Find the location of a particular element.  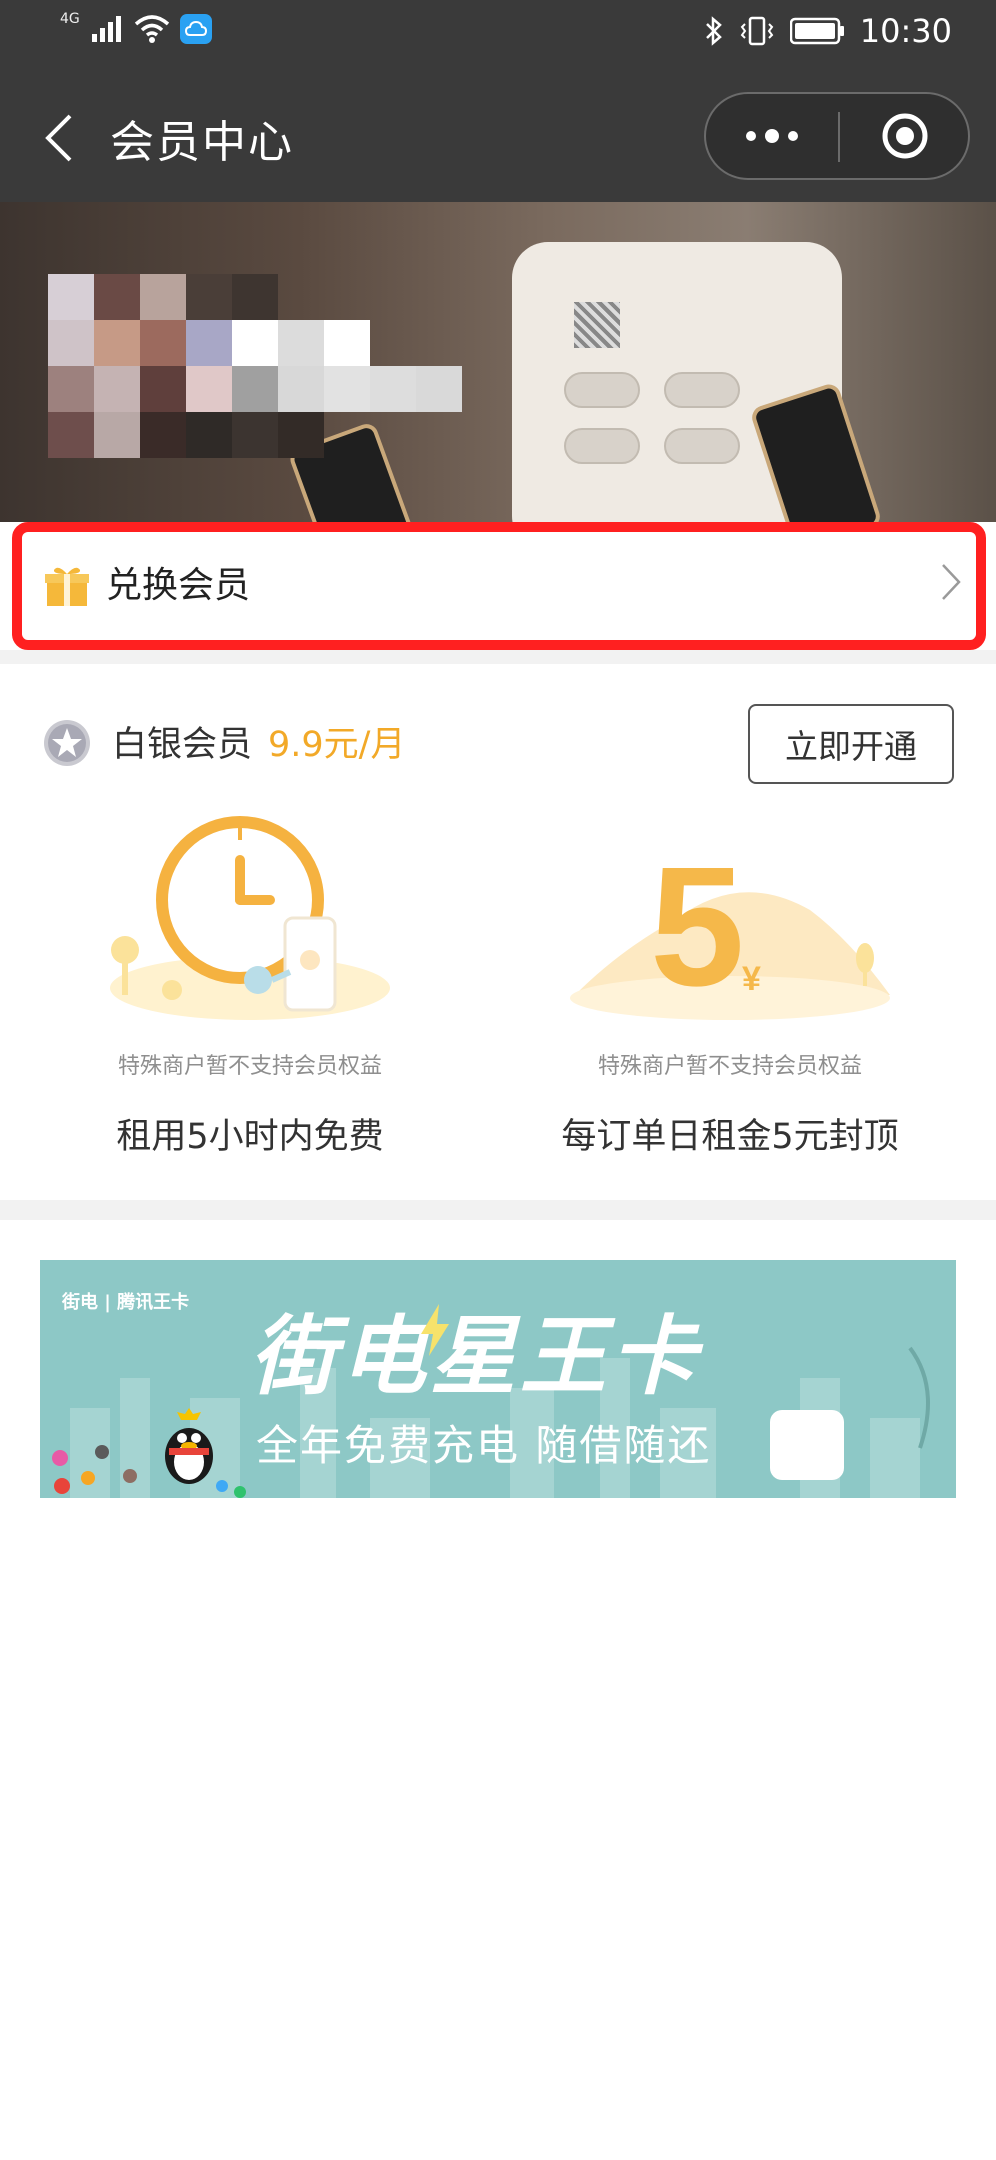

page-title: 会员中心 is located at coordinates (202, 142).